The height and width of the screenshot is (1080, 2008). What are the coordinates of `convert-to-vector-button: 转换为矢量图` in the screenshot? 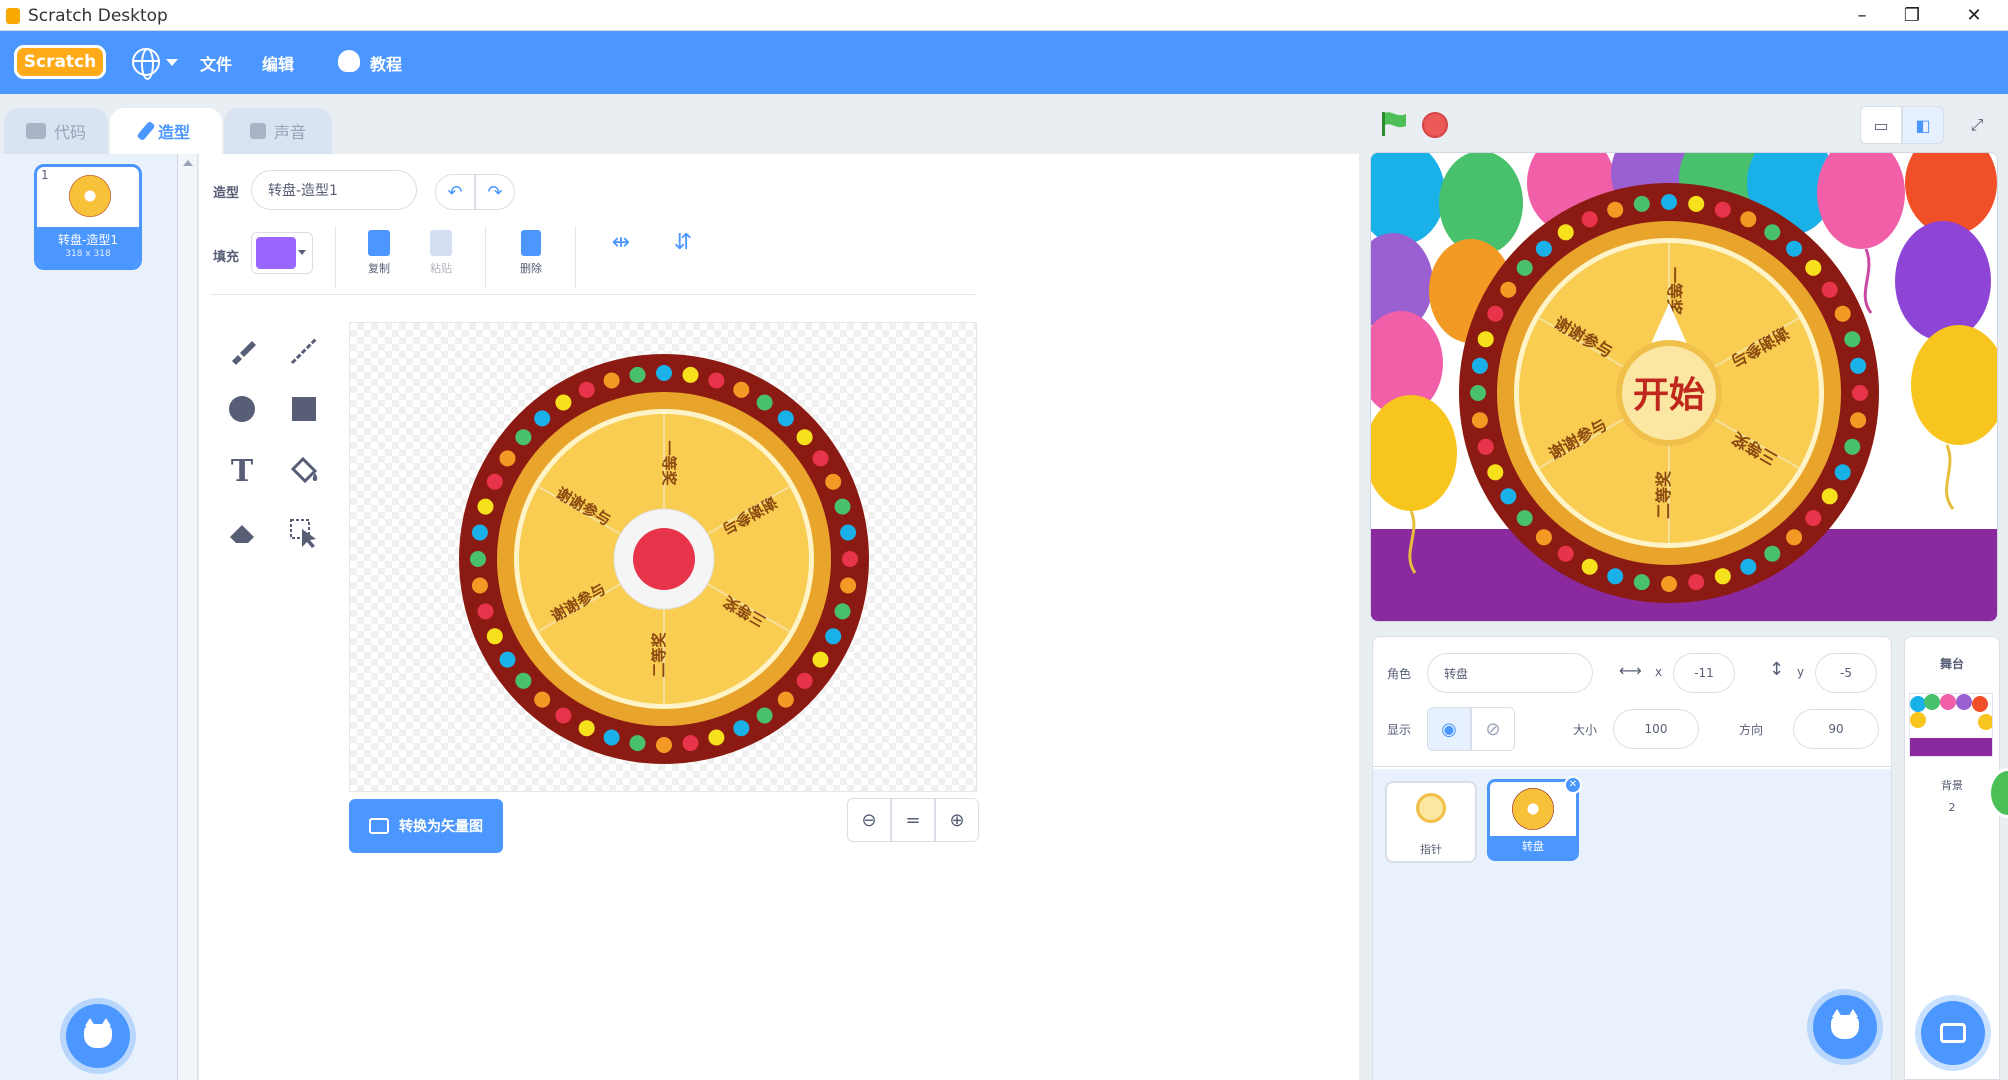 It's located at (426, 826).